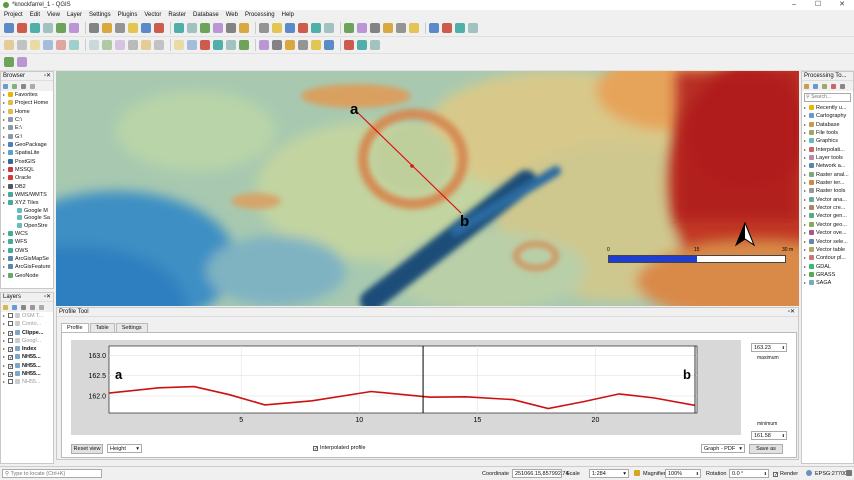 The height and width of the screenshot is (480, 854). What do you see at coordinates (5, 86) in the screenshot?
I see `add-selected-icon` at bounding box center [5, 86].